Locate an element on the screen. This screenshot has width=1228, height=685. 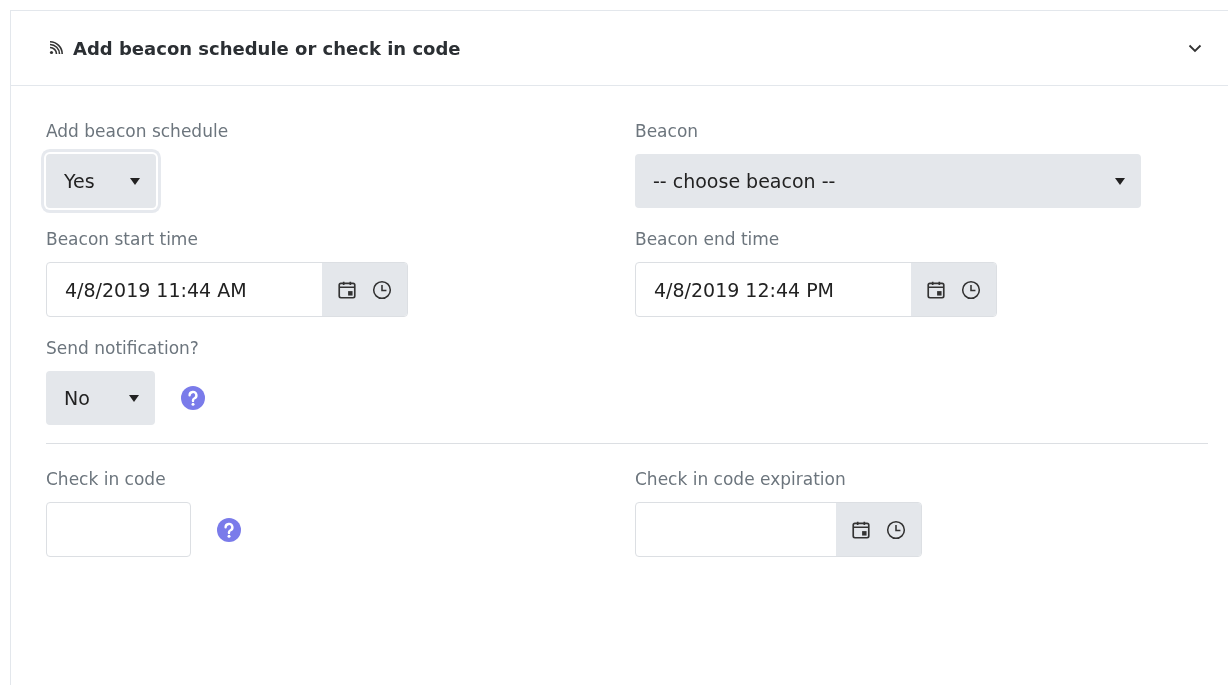
field-label: Beacon end time is located at coordinates (708, 239).